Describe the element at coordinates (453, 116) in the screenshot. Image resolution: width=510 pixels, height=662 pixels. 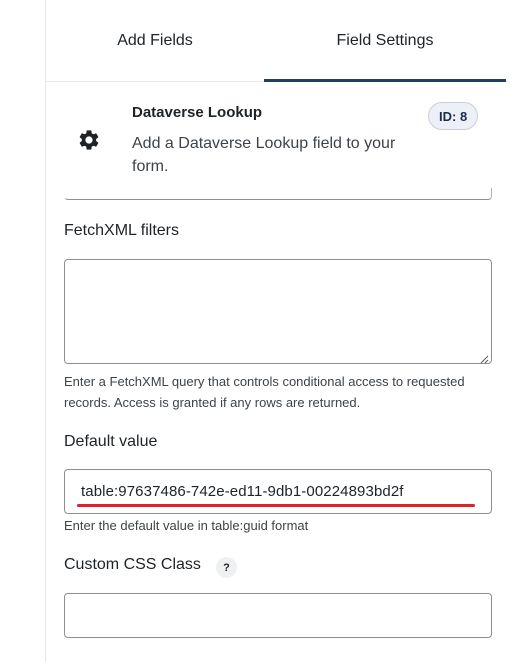
I see `field-id-badge: ID: 8` at that location.